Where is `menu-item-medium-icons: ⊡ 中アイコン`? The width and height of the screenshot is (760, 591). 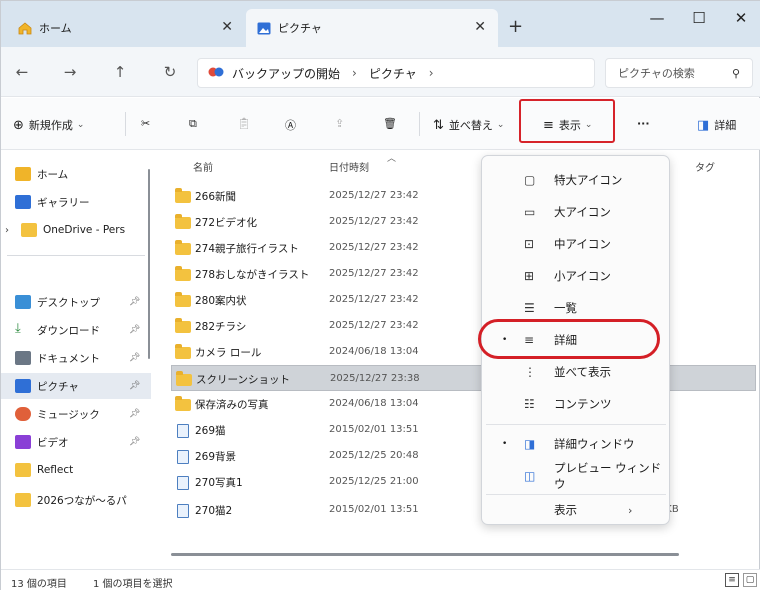 menu-item-medium-icons: ⊡ 中アイコン is located at coordinates (575, 244).